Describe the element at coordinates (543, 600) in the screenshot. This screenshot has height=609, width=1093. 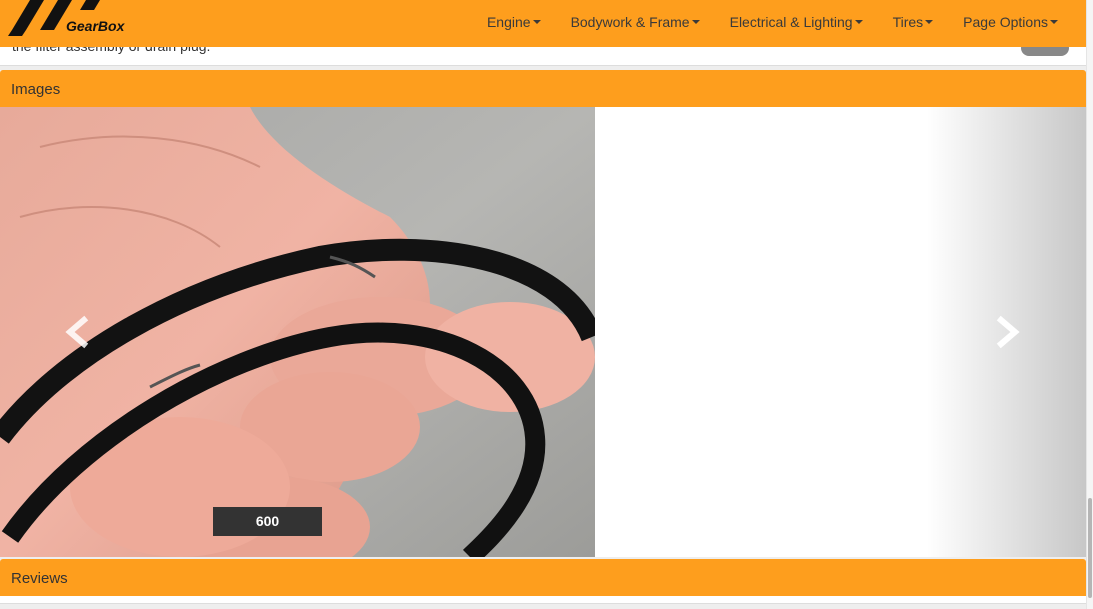
I see `reviews-panel-body` at that location.